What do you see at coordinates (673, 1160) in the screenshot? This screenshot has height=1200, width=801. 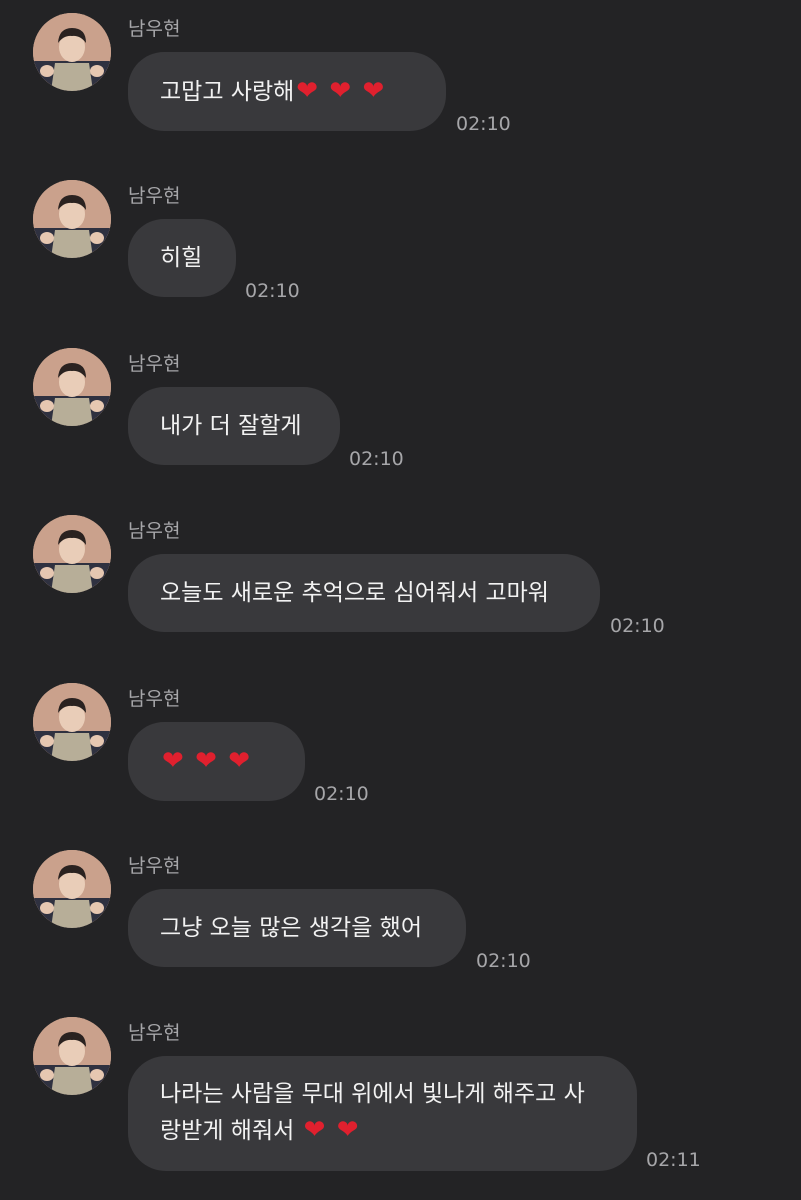 I see `message-time: 02:11` at bounding box center [673, 1160].